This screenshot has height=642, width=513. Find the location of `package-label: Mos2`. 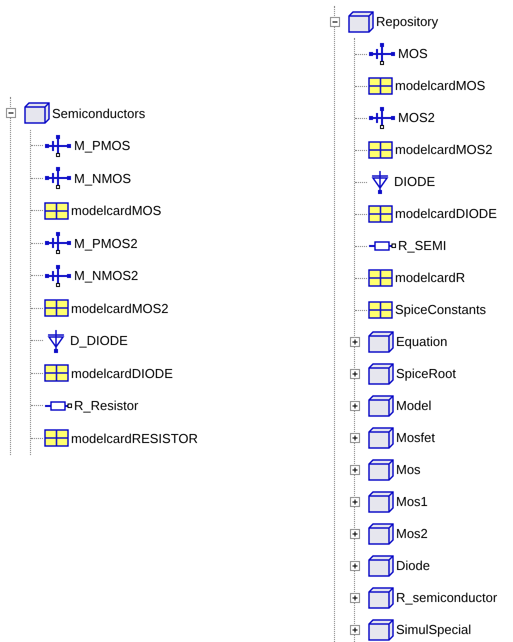

package-label: Mos2 is located at coordinates (412, 534).